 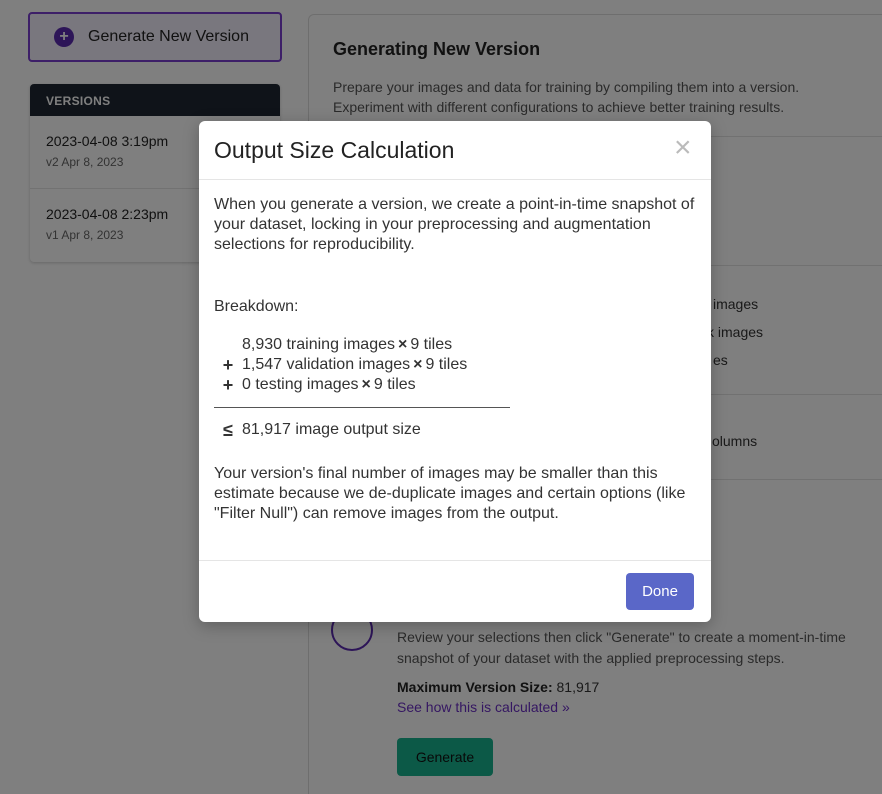 What do you see at coordinates (256, 306) in the screenshot?
I see `breakdown-label: Breakdown:` at bounding box center [256, 306].